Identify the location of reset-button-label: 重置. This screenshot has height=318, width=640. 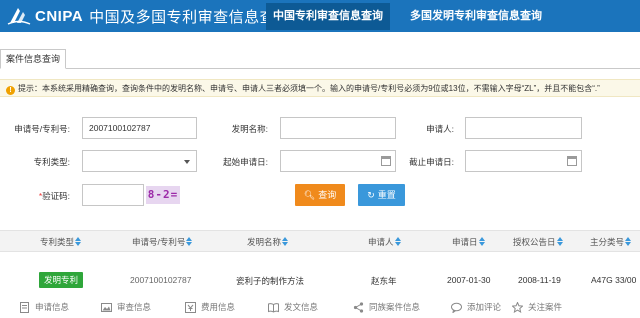
(386, 195).